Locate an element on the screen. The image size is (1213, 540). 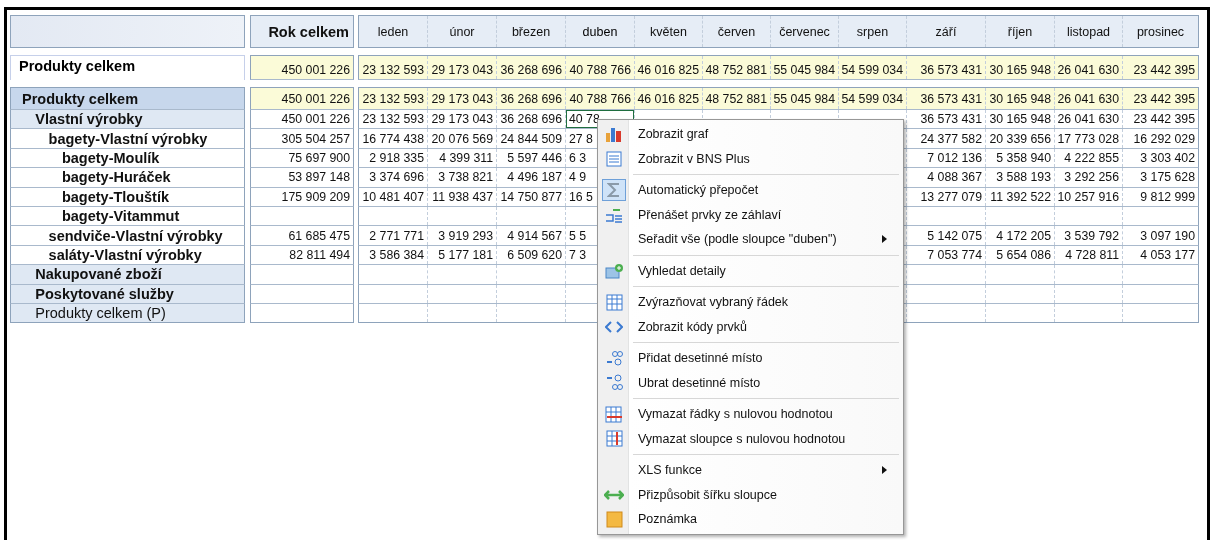
menu-item: Poznámka is located at coordinates (750, 519).